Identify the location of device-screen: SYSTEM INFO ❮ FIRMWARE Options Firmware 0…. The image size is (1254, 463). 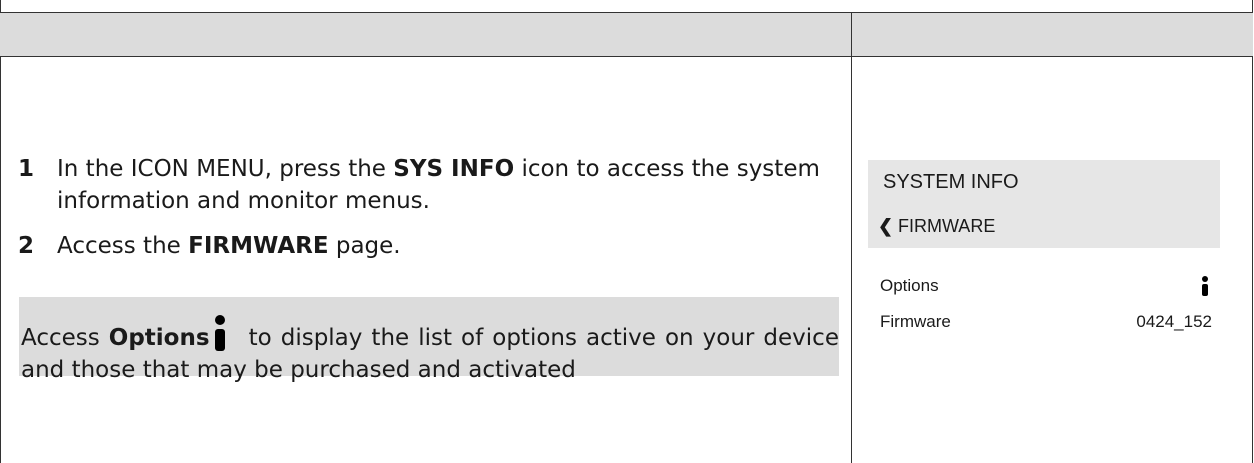
(1044, 250).